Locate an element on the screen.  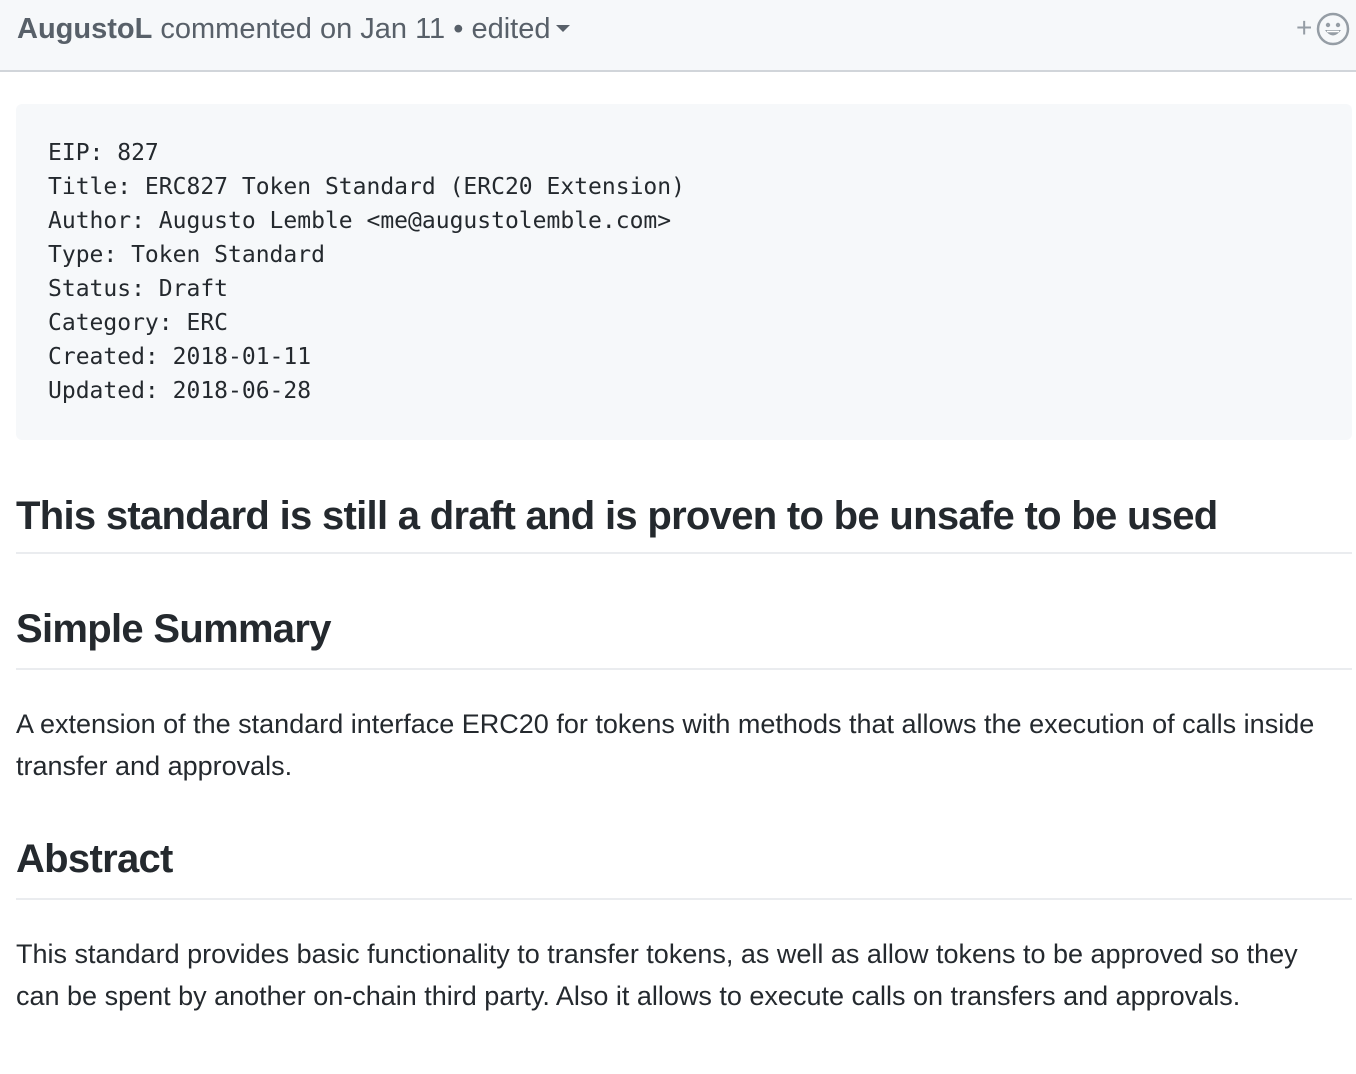
edited-label: edited is located at coordinates (511, 29).